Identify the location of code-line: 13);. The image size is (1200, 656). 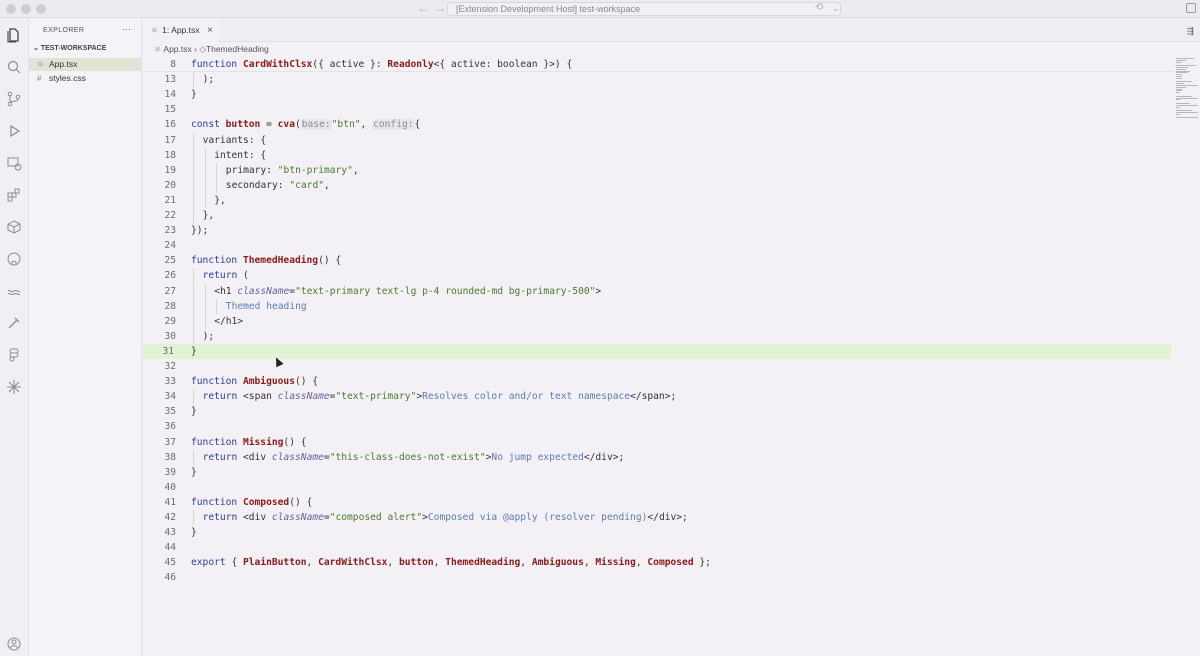
(658, 80).